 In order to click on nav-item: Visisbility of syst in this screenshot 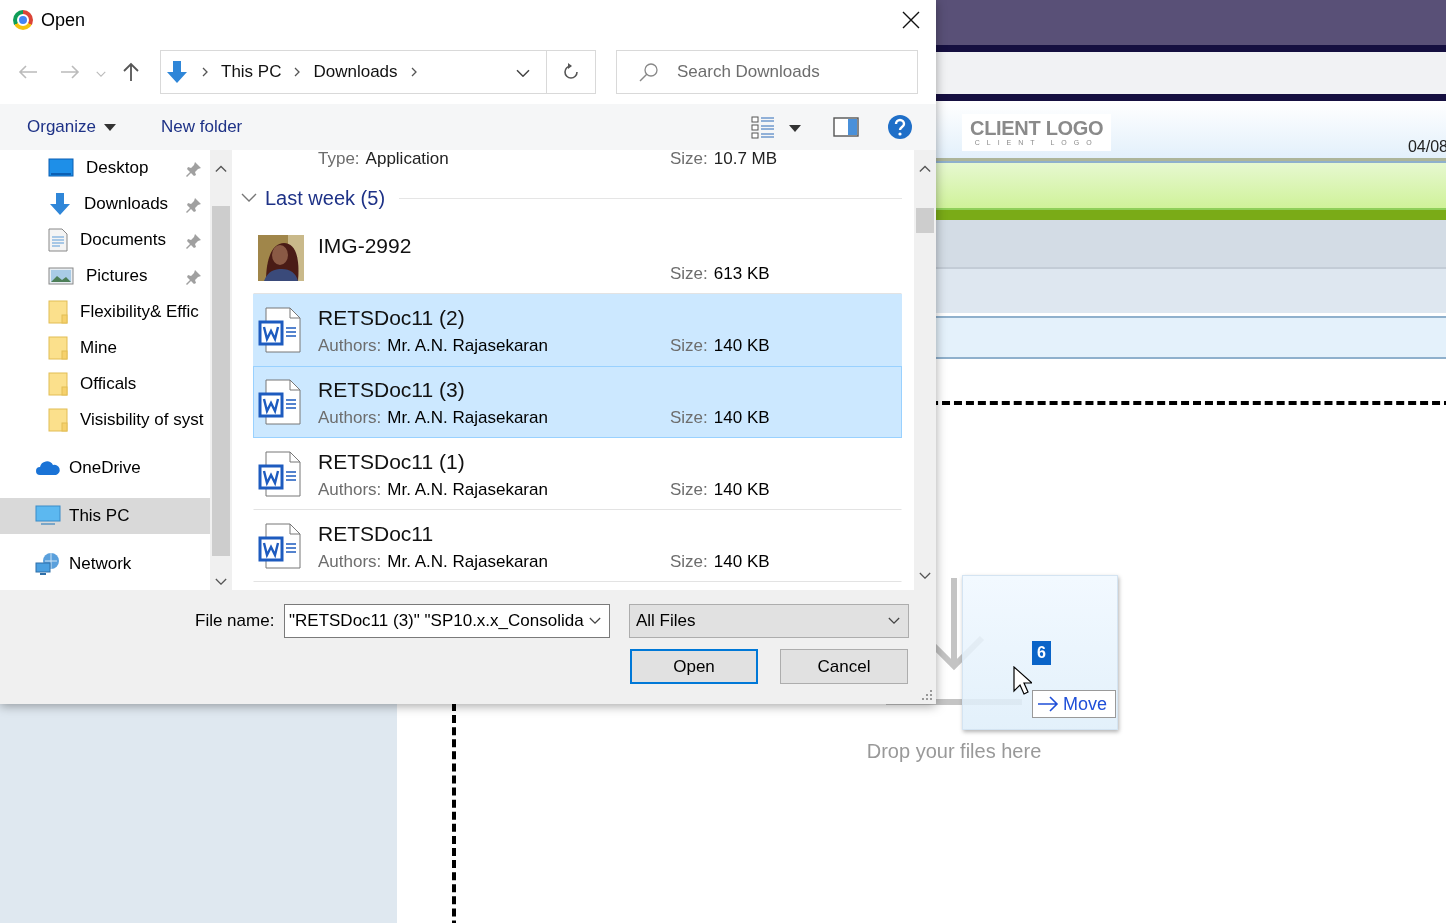, I will do `click(105, 420)`.